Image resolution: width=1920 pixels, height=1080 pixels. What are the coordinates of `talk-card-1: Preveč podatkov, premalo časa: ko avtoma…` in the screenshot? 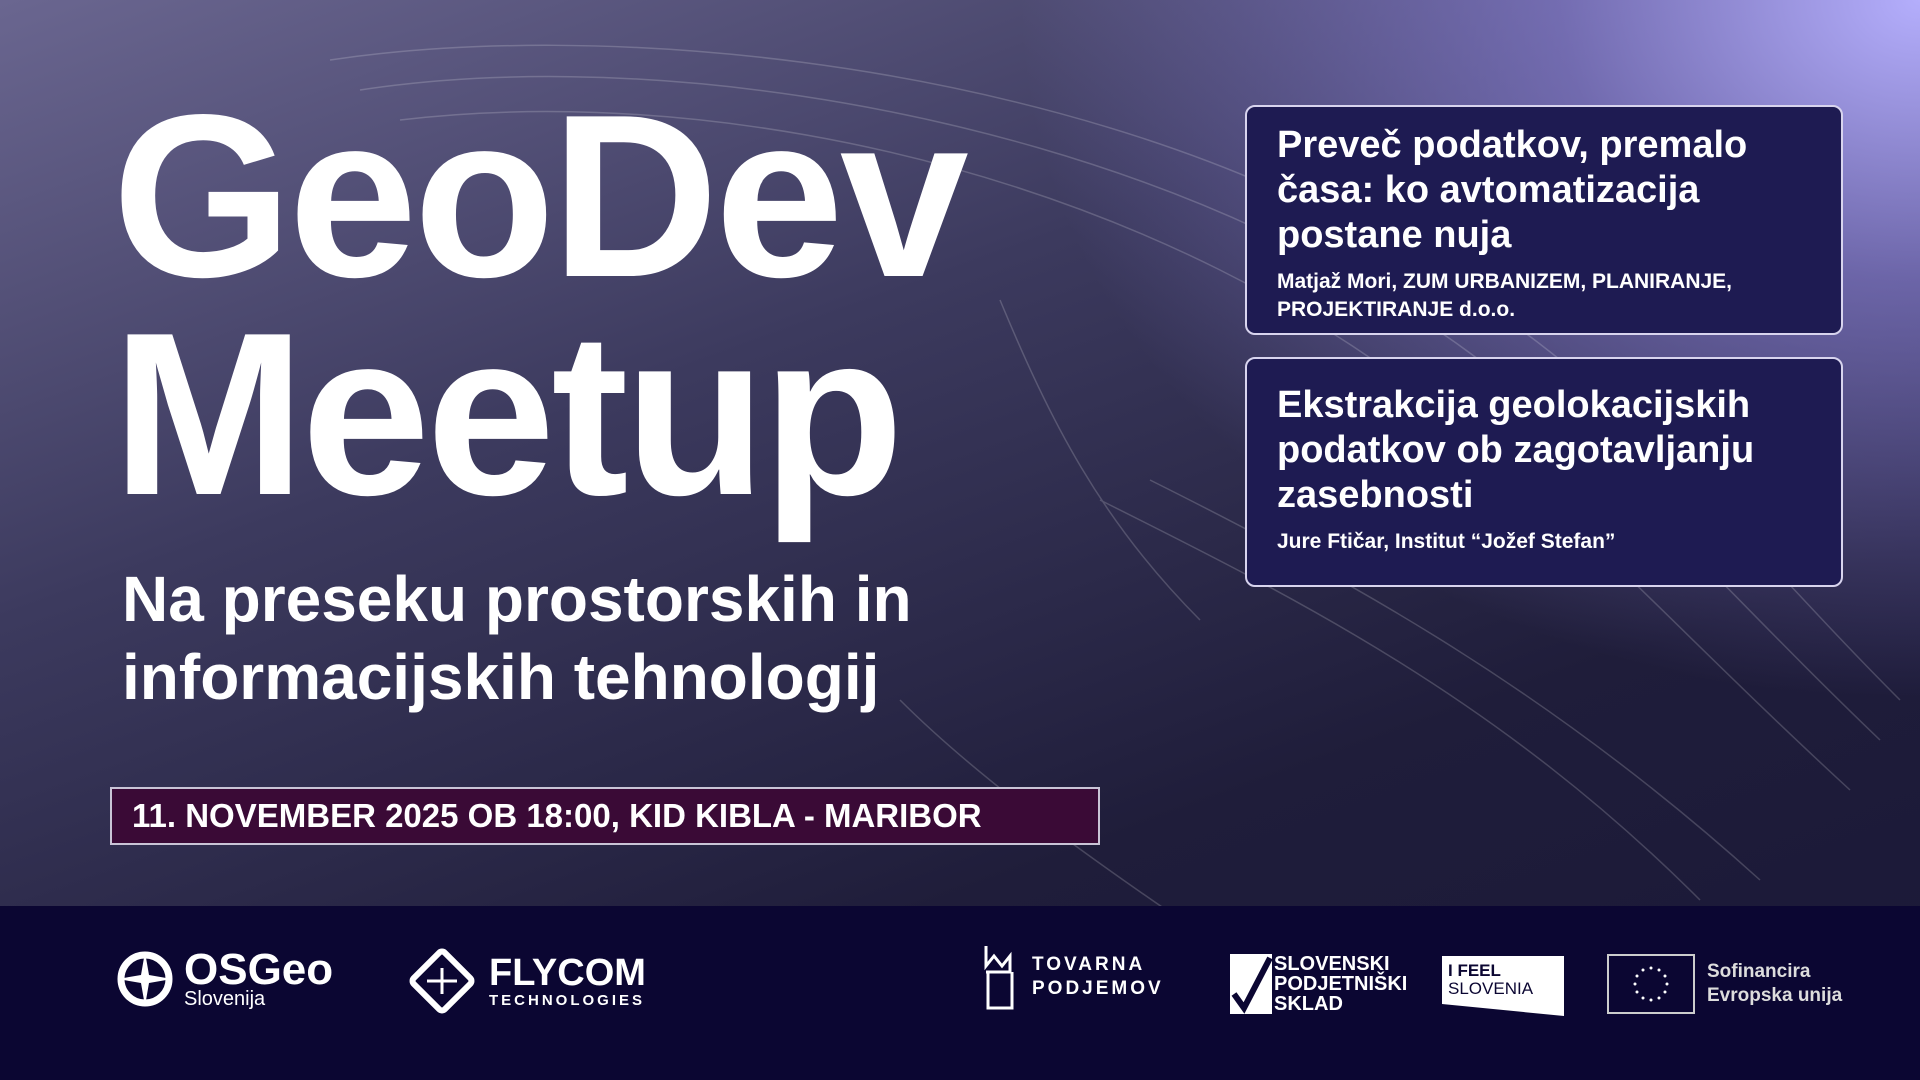 It's located at (1544, 220).